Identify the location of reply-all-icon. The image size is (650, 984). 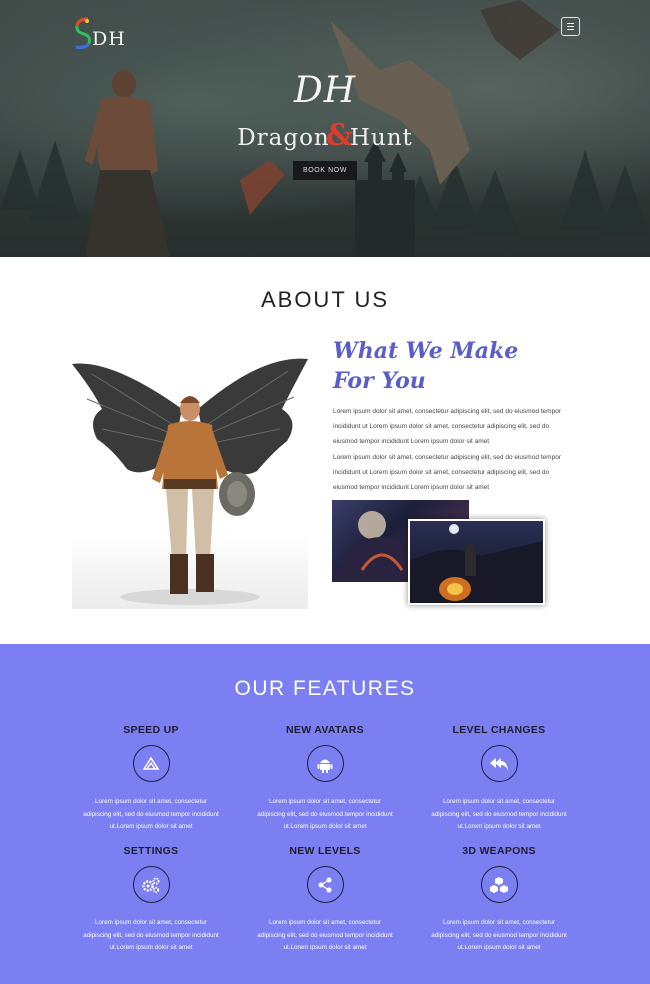
(499, 764).